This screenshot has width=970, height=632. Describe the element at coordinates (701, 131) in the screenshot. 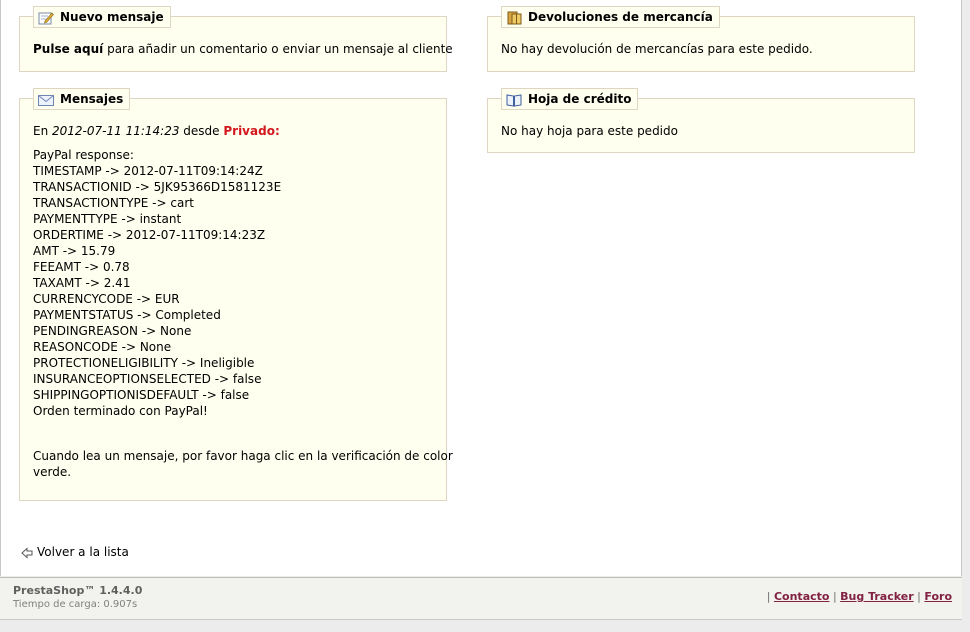

I see `credit-slip-content: No hay hoja para este pedido` at that location.